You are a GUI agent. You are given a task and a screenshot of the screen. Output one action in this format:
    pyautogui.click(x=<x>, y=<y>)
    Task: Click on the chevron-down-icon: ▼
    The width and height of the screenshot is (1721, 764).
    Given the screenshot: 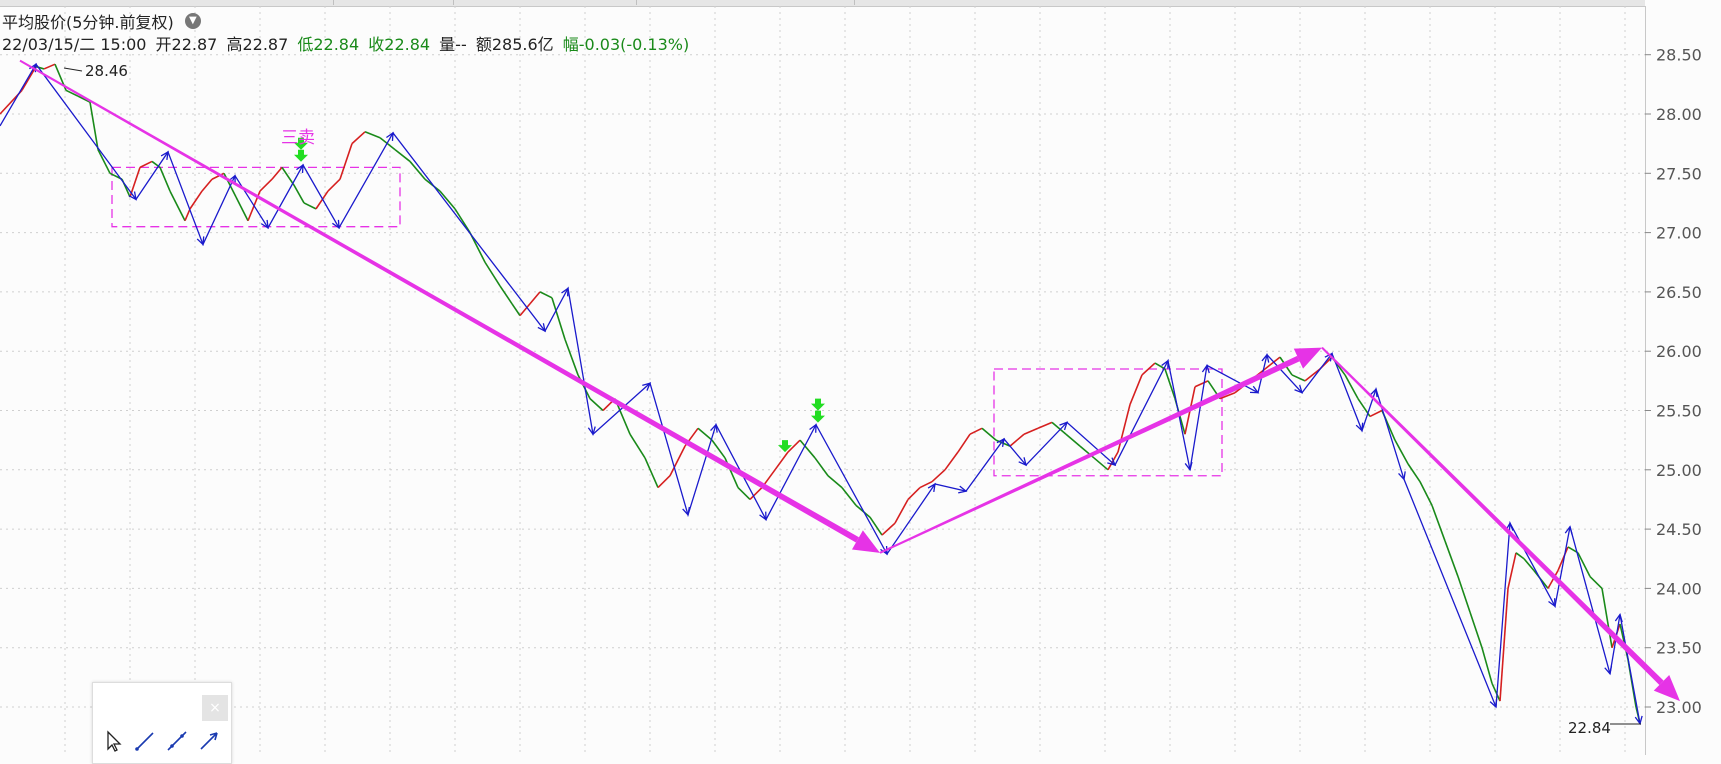 What is the action you would take?
    pyautogui.click(x=192, y=21)
    